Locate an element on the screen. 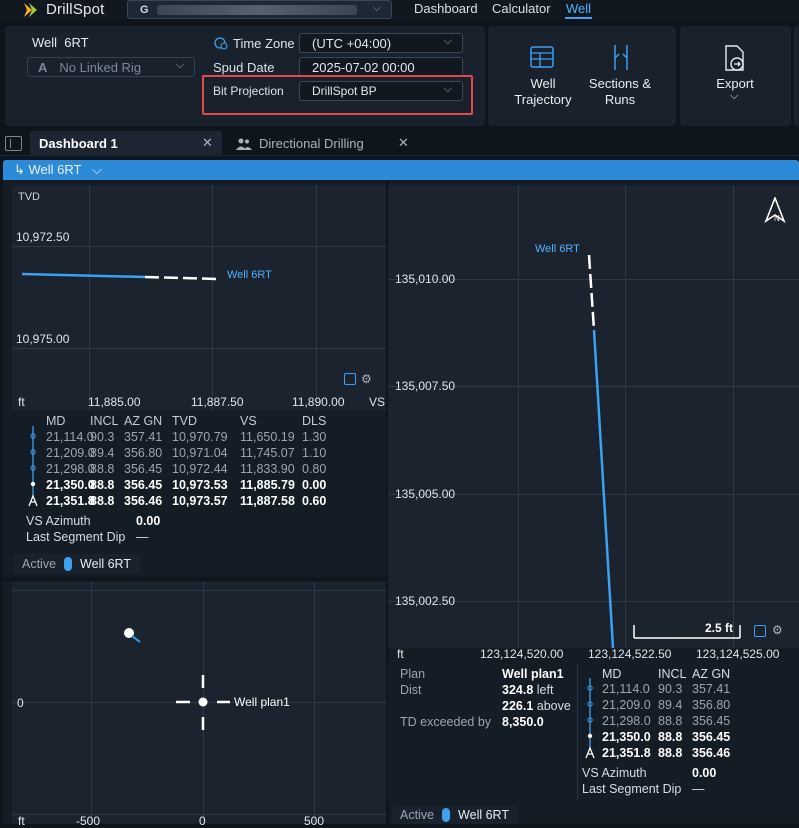  table-row: 21,350.0 88.8 356.45 is located at coordinates (666, 737).